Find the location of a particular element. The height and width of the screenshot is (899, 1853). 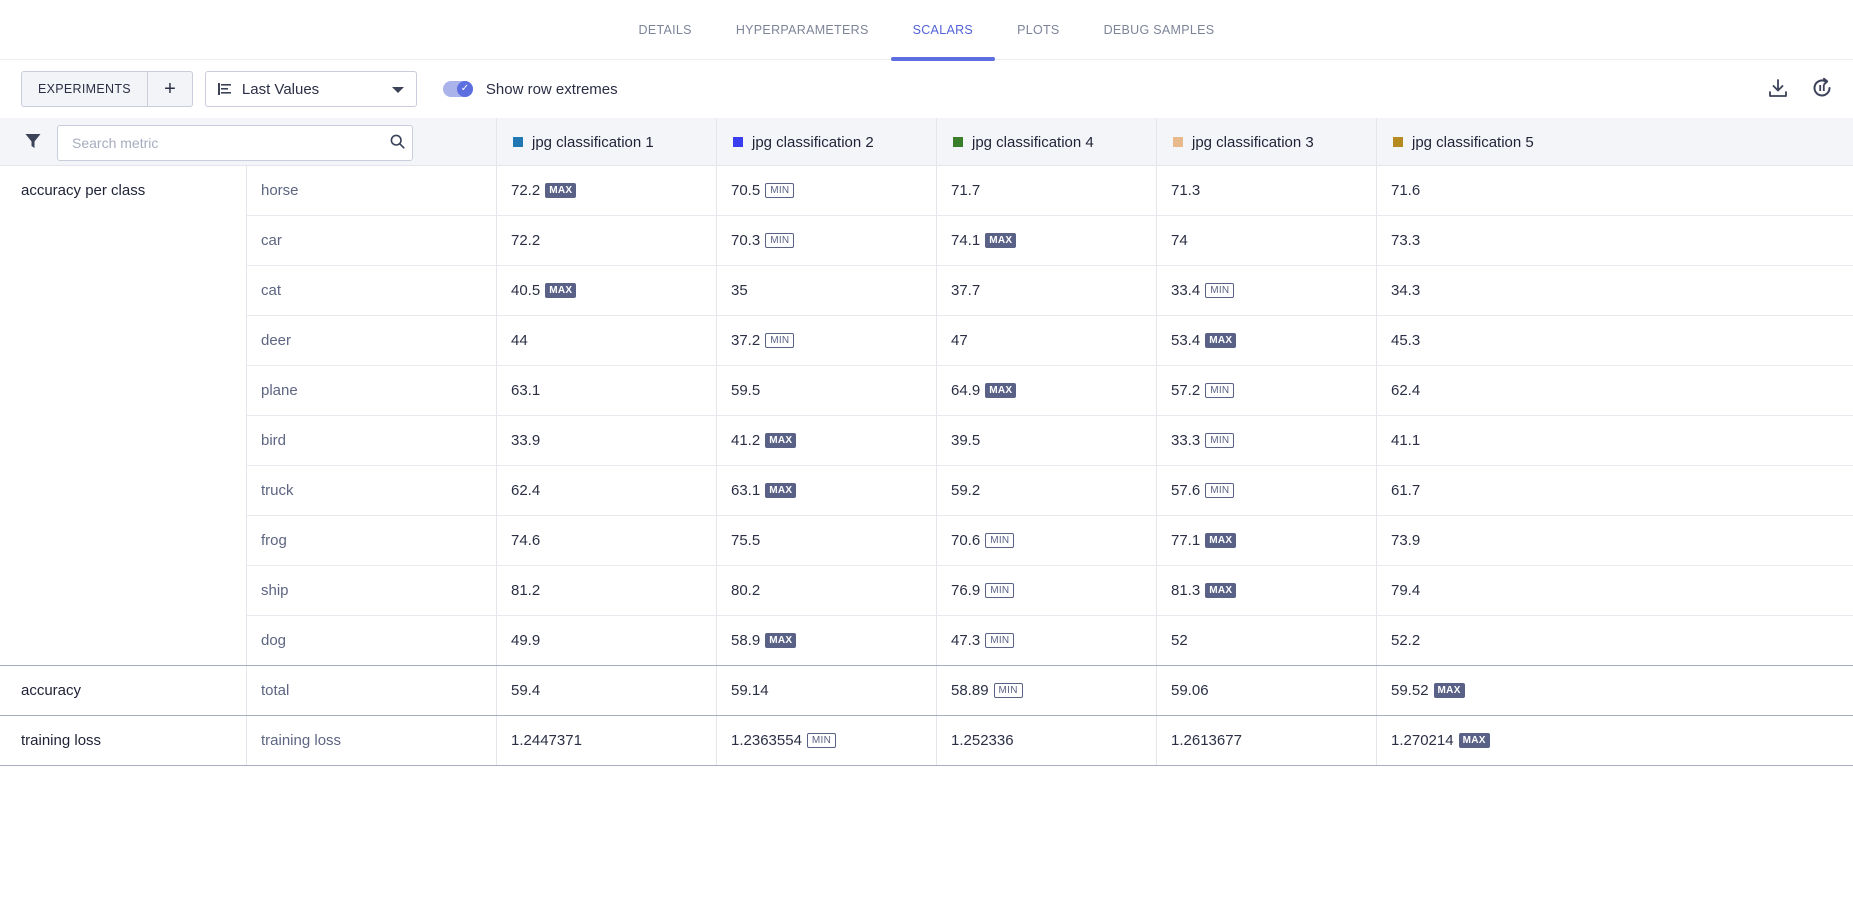

metric-value: 58.89 is located at coordinates (970, 690).